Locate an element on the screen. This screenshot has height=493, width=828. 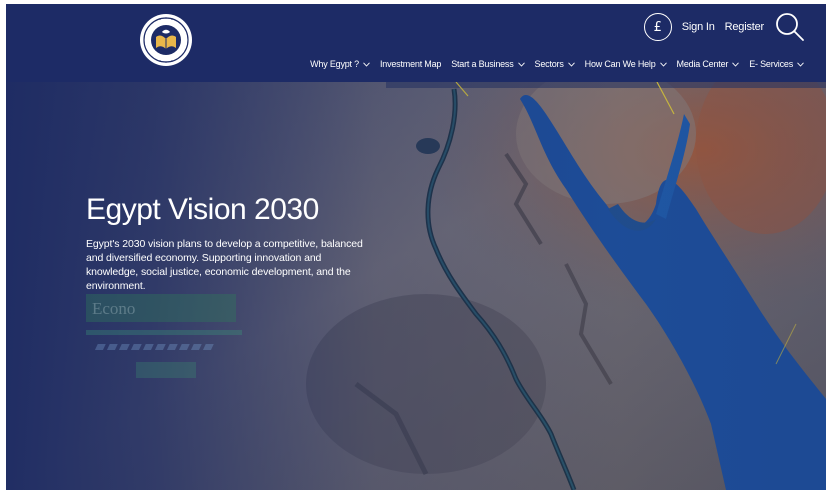
nav-label: Start a Business is located at coordinates (482, 64).